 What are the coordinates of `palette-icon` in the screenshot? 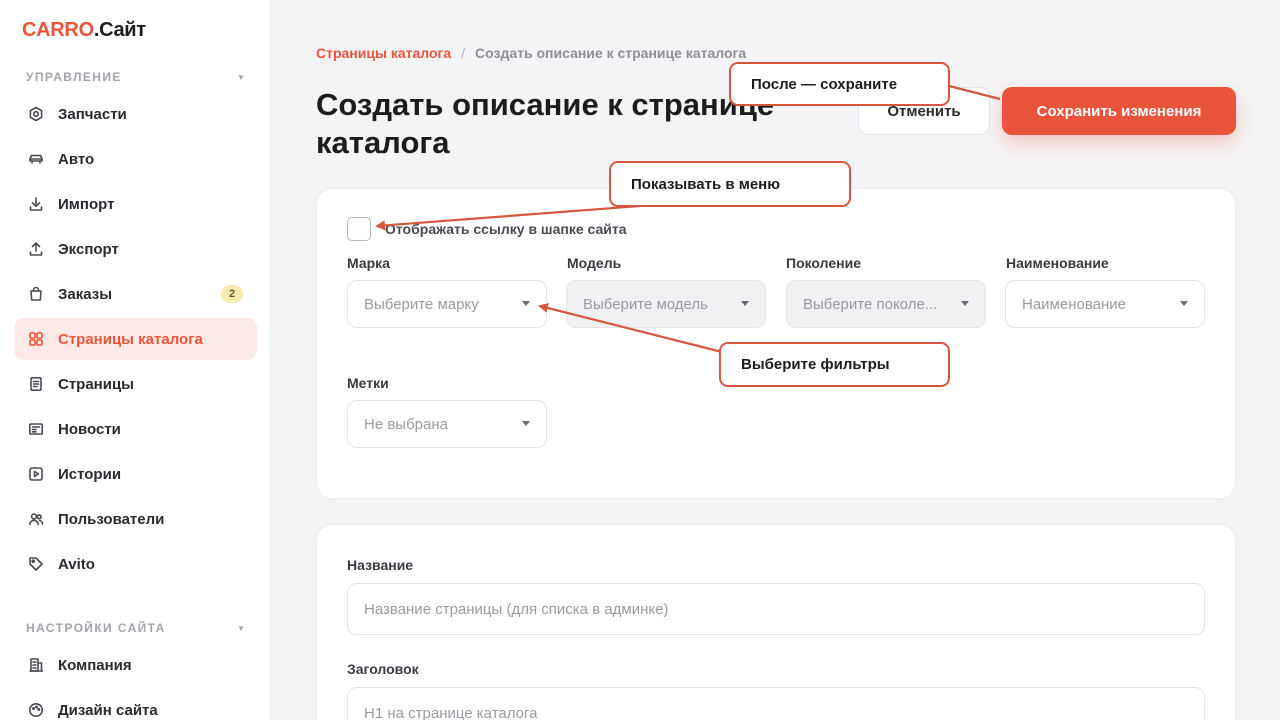 It's located at (36, 710).